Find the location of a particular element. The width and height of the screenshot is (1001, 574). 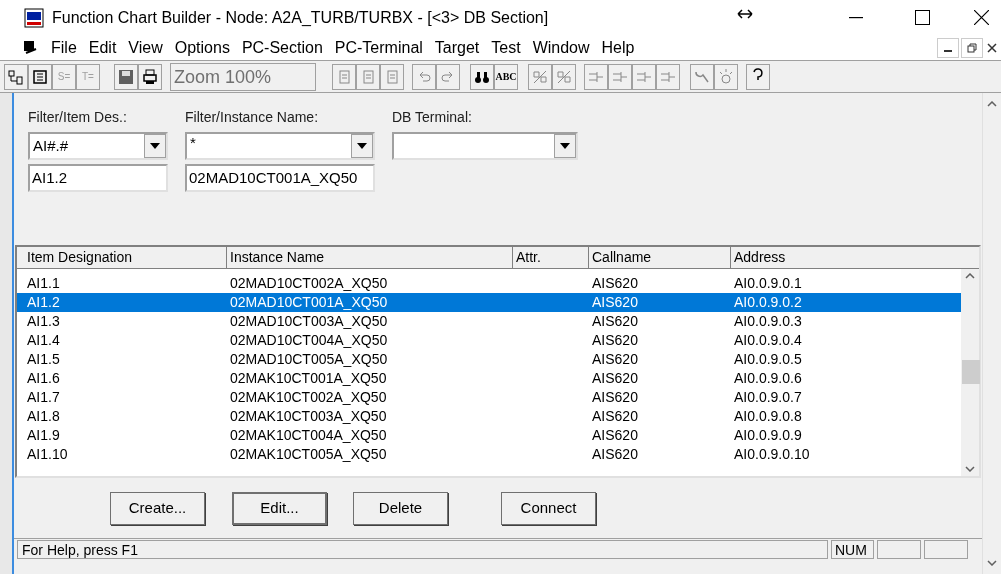

menu-item: Window is located at coordinates (561, 47).